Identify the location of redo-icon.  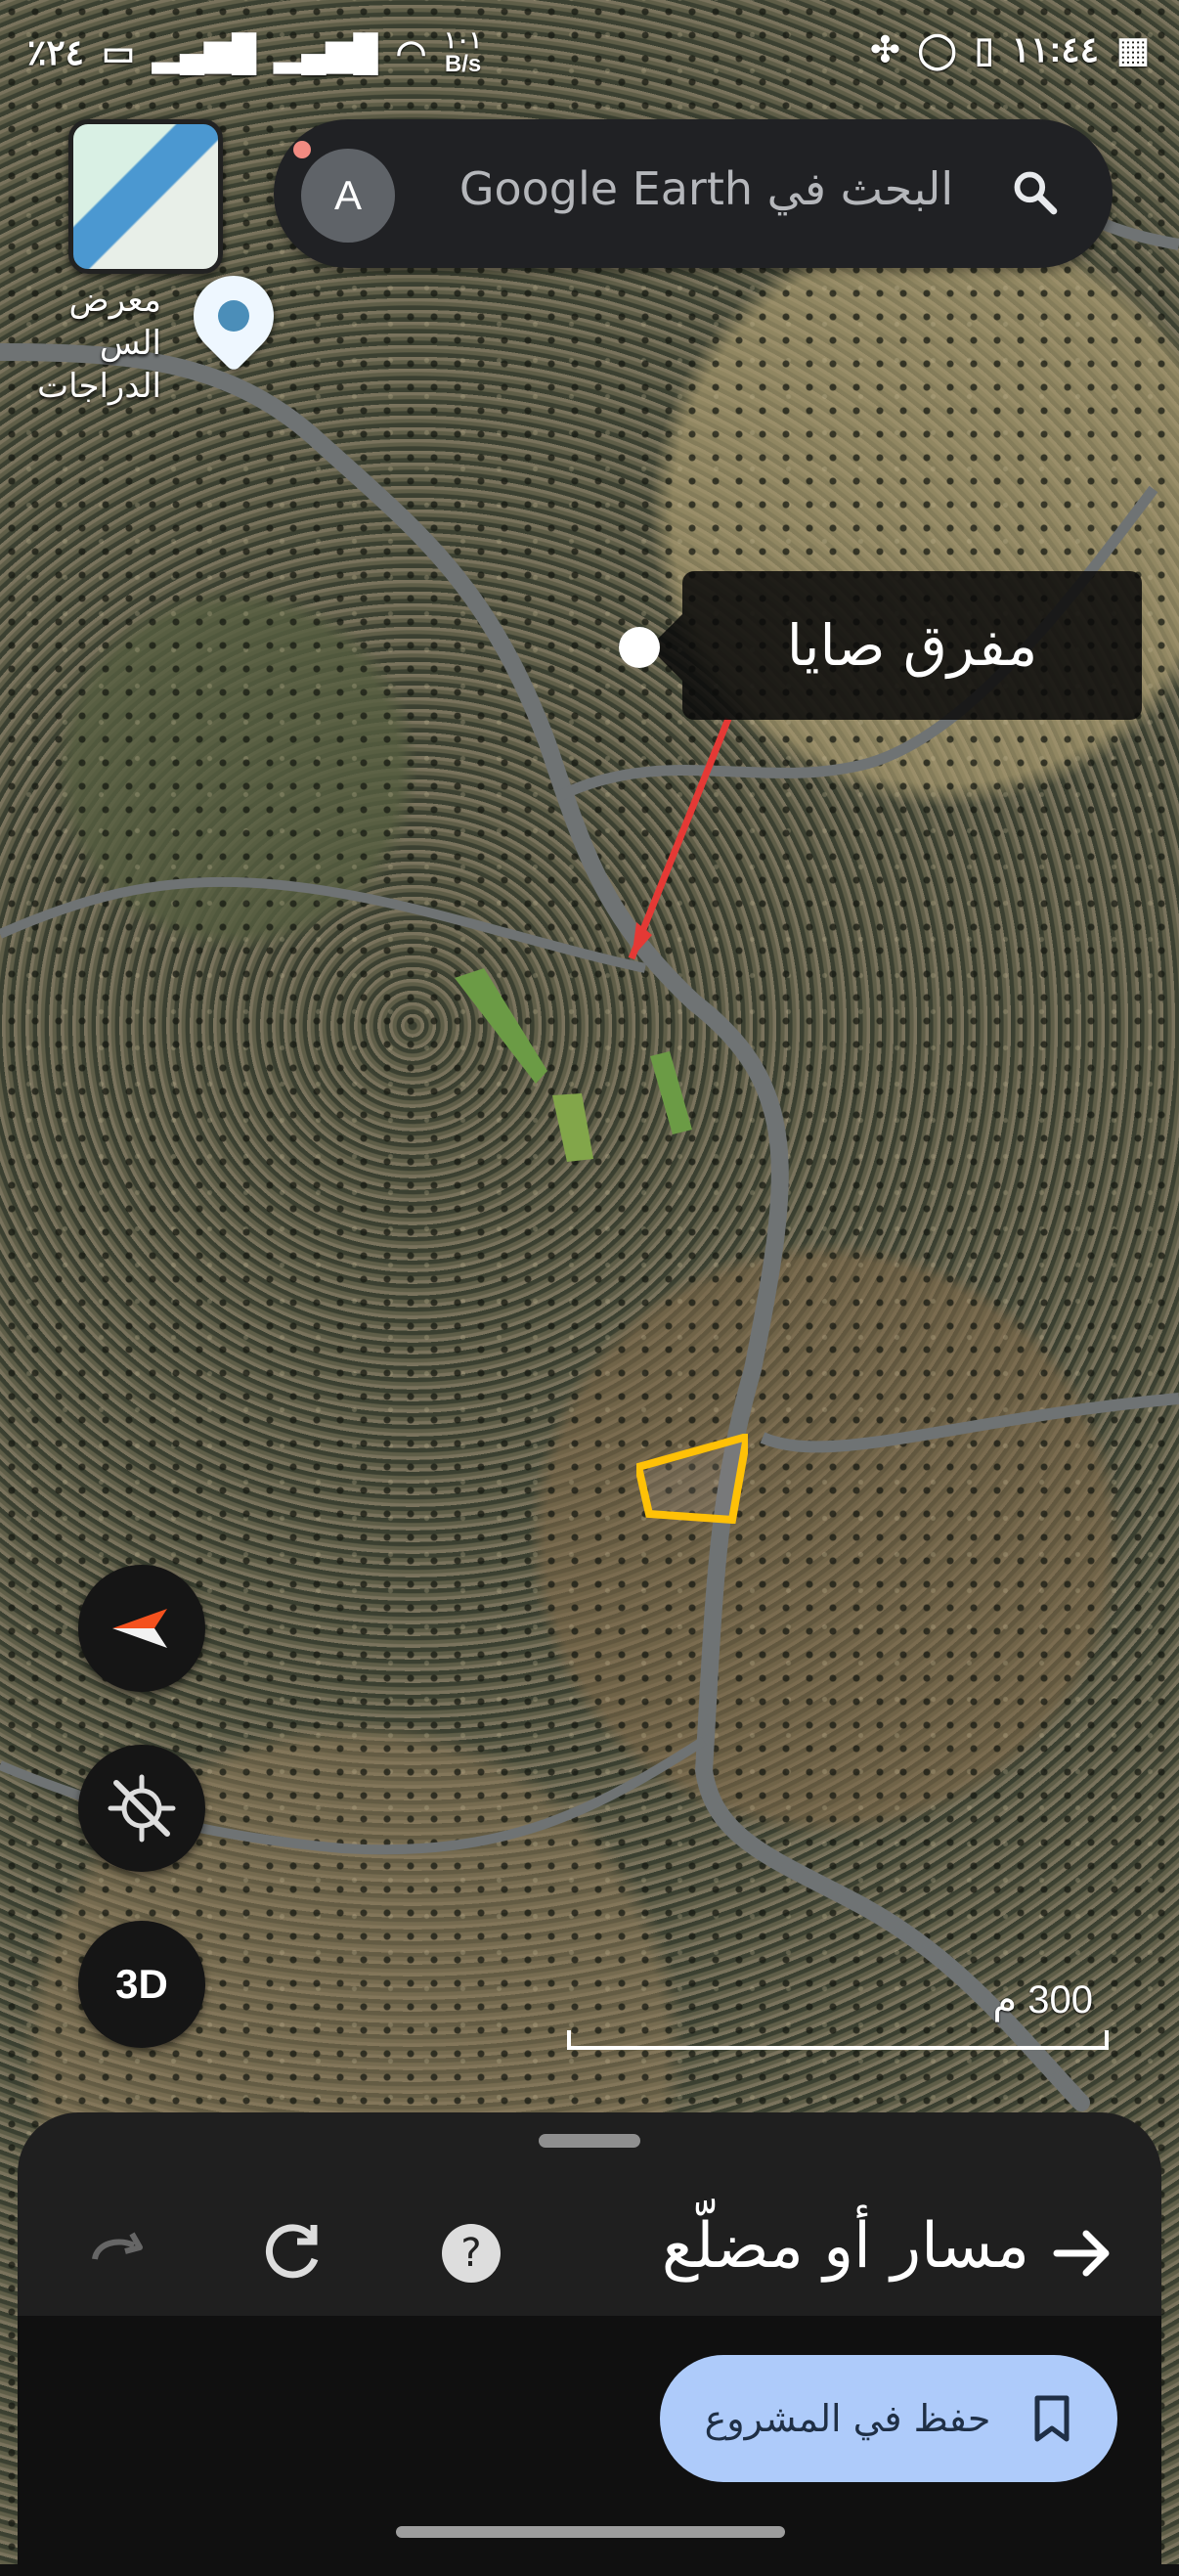
(116, 2253).